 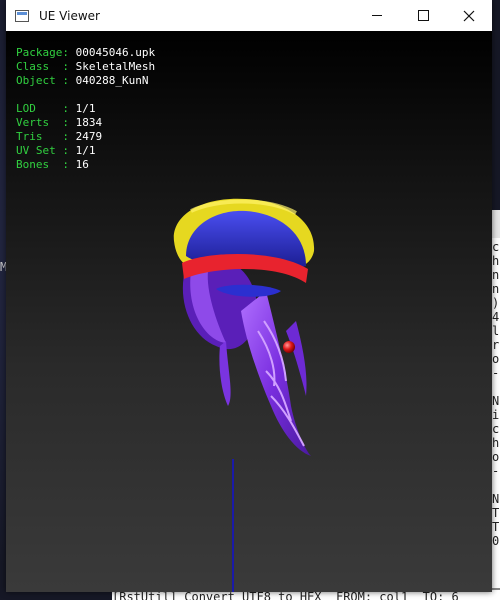 I want to click on close-button, so click(x=469, y=15).